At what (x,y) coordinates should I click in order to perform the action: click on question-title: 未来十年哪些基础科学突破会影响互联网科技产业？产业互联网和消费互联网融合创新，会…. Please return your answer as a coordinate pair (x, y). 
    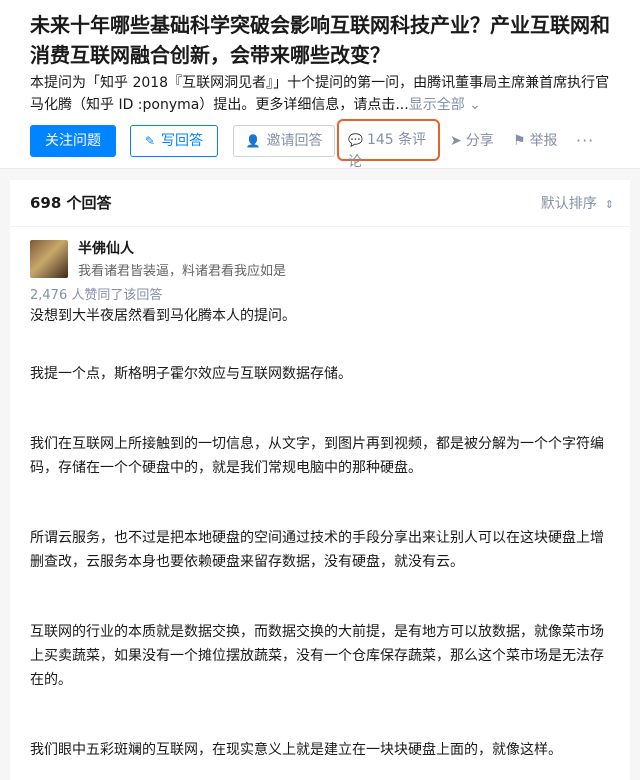
    Looking at the image, I should click on (320, 40).